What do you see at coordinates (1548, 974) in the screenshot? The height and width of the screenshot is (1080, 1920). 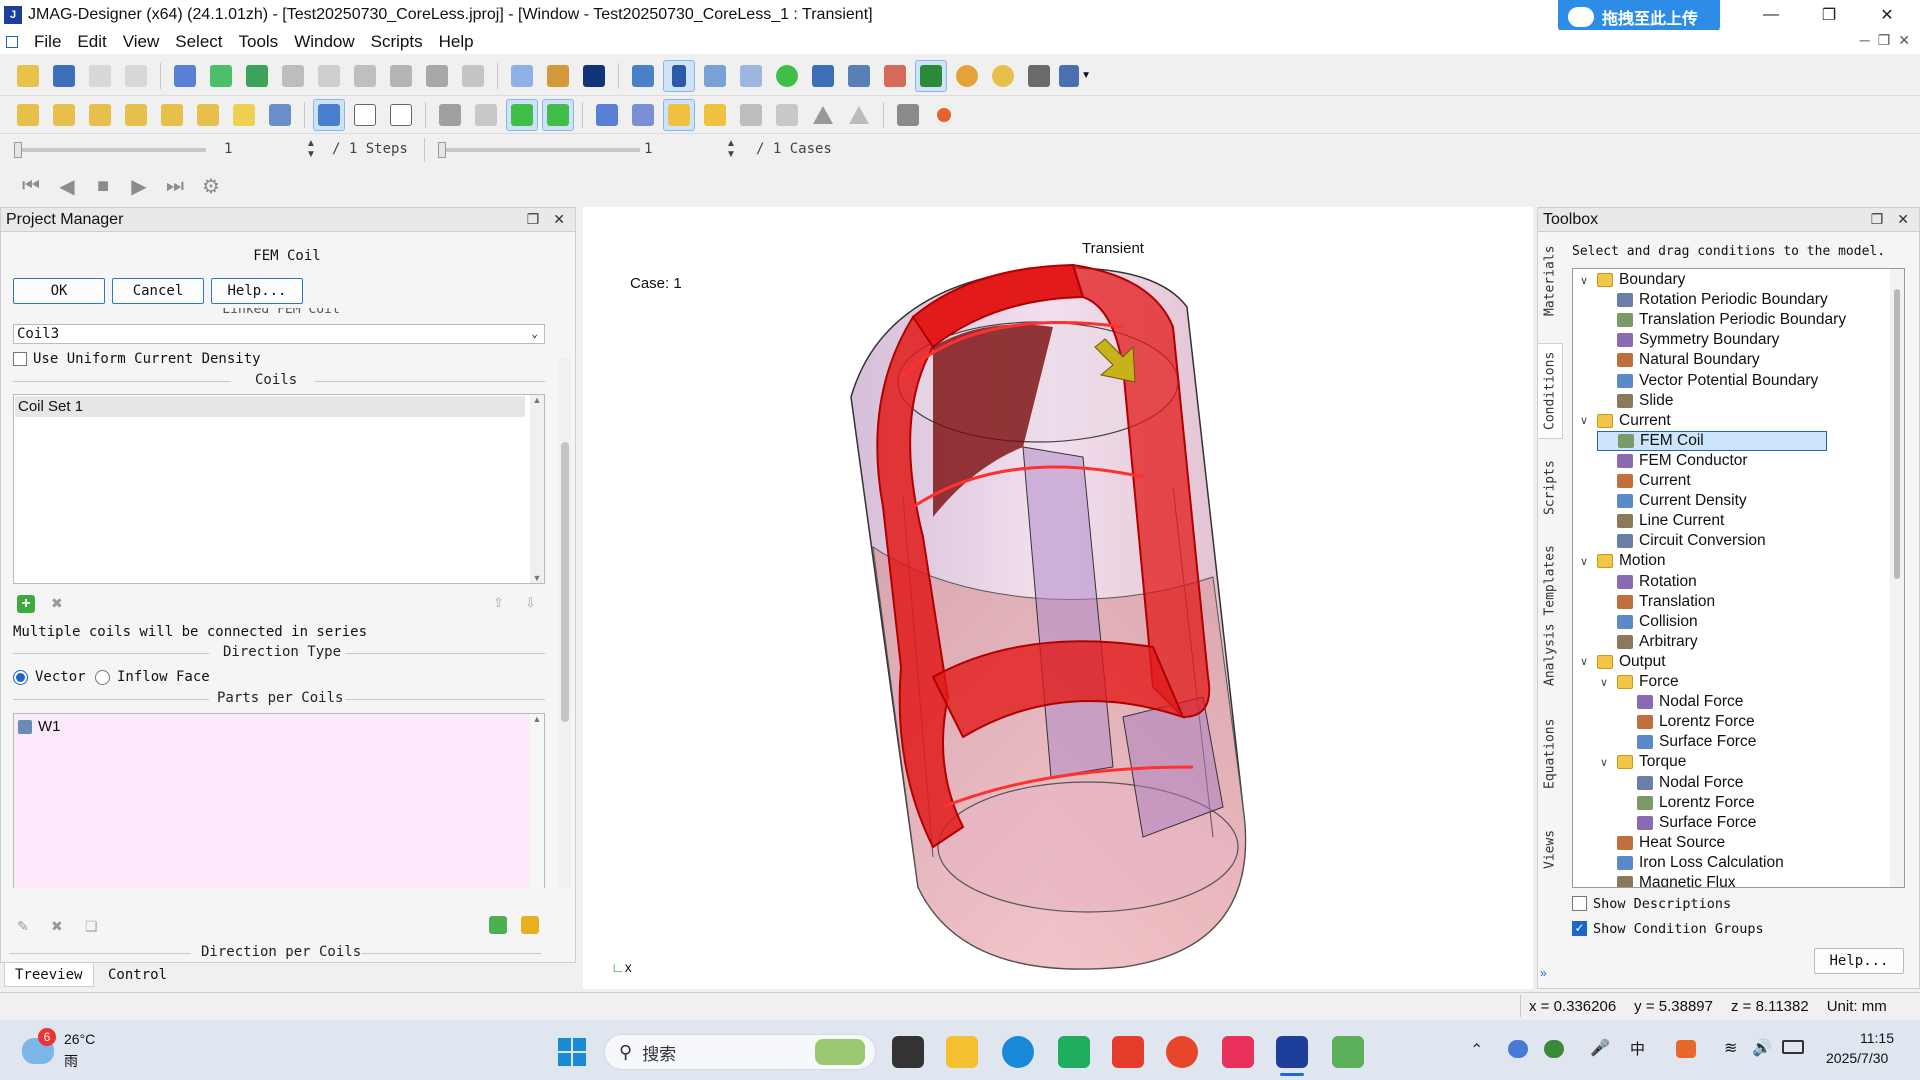 I see `expand-panel-icon: »` at bounding box center [1548, 974].